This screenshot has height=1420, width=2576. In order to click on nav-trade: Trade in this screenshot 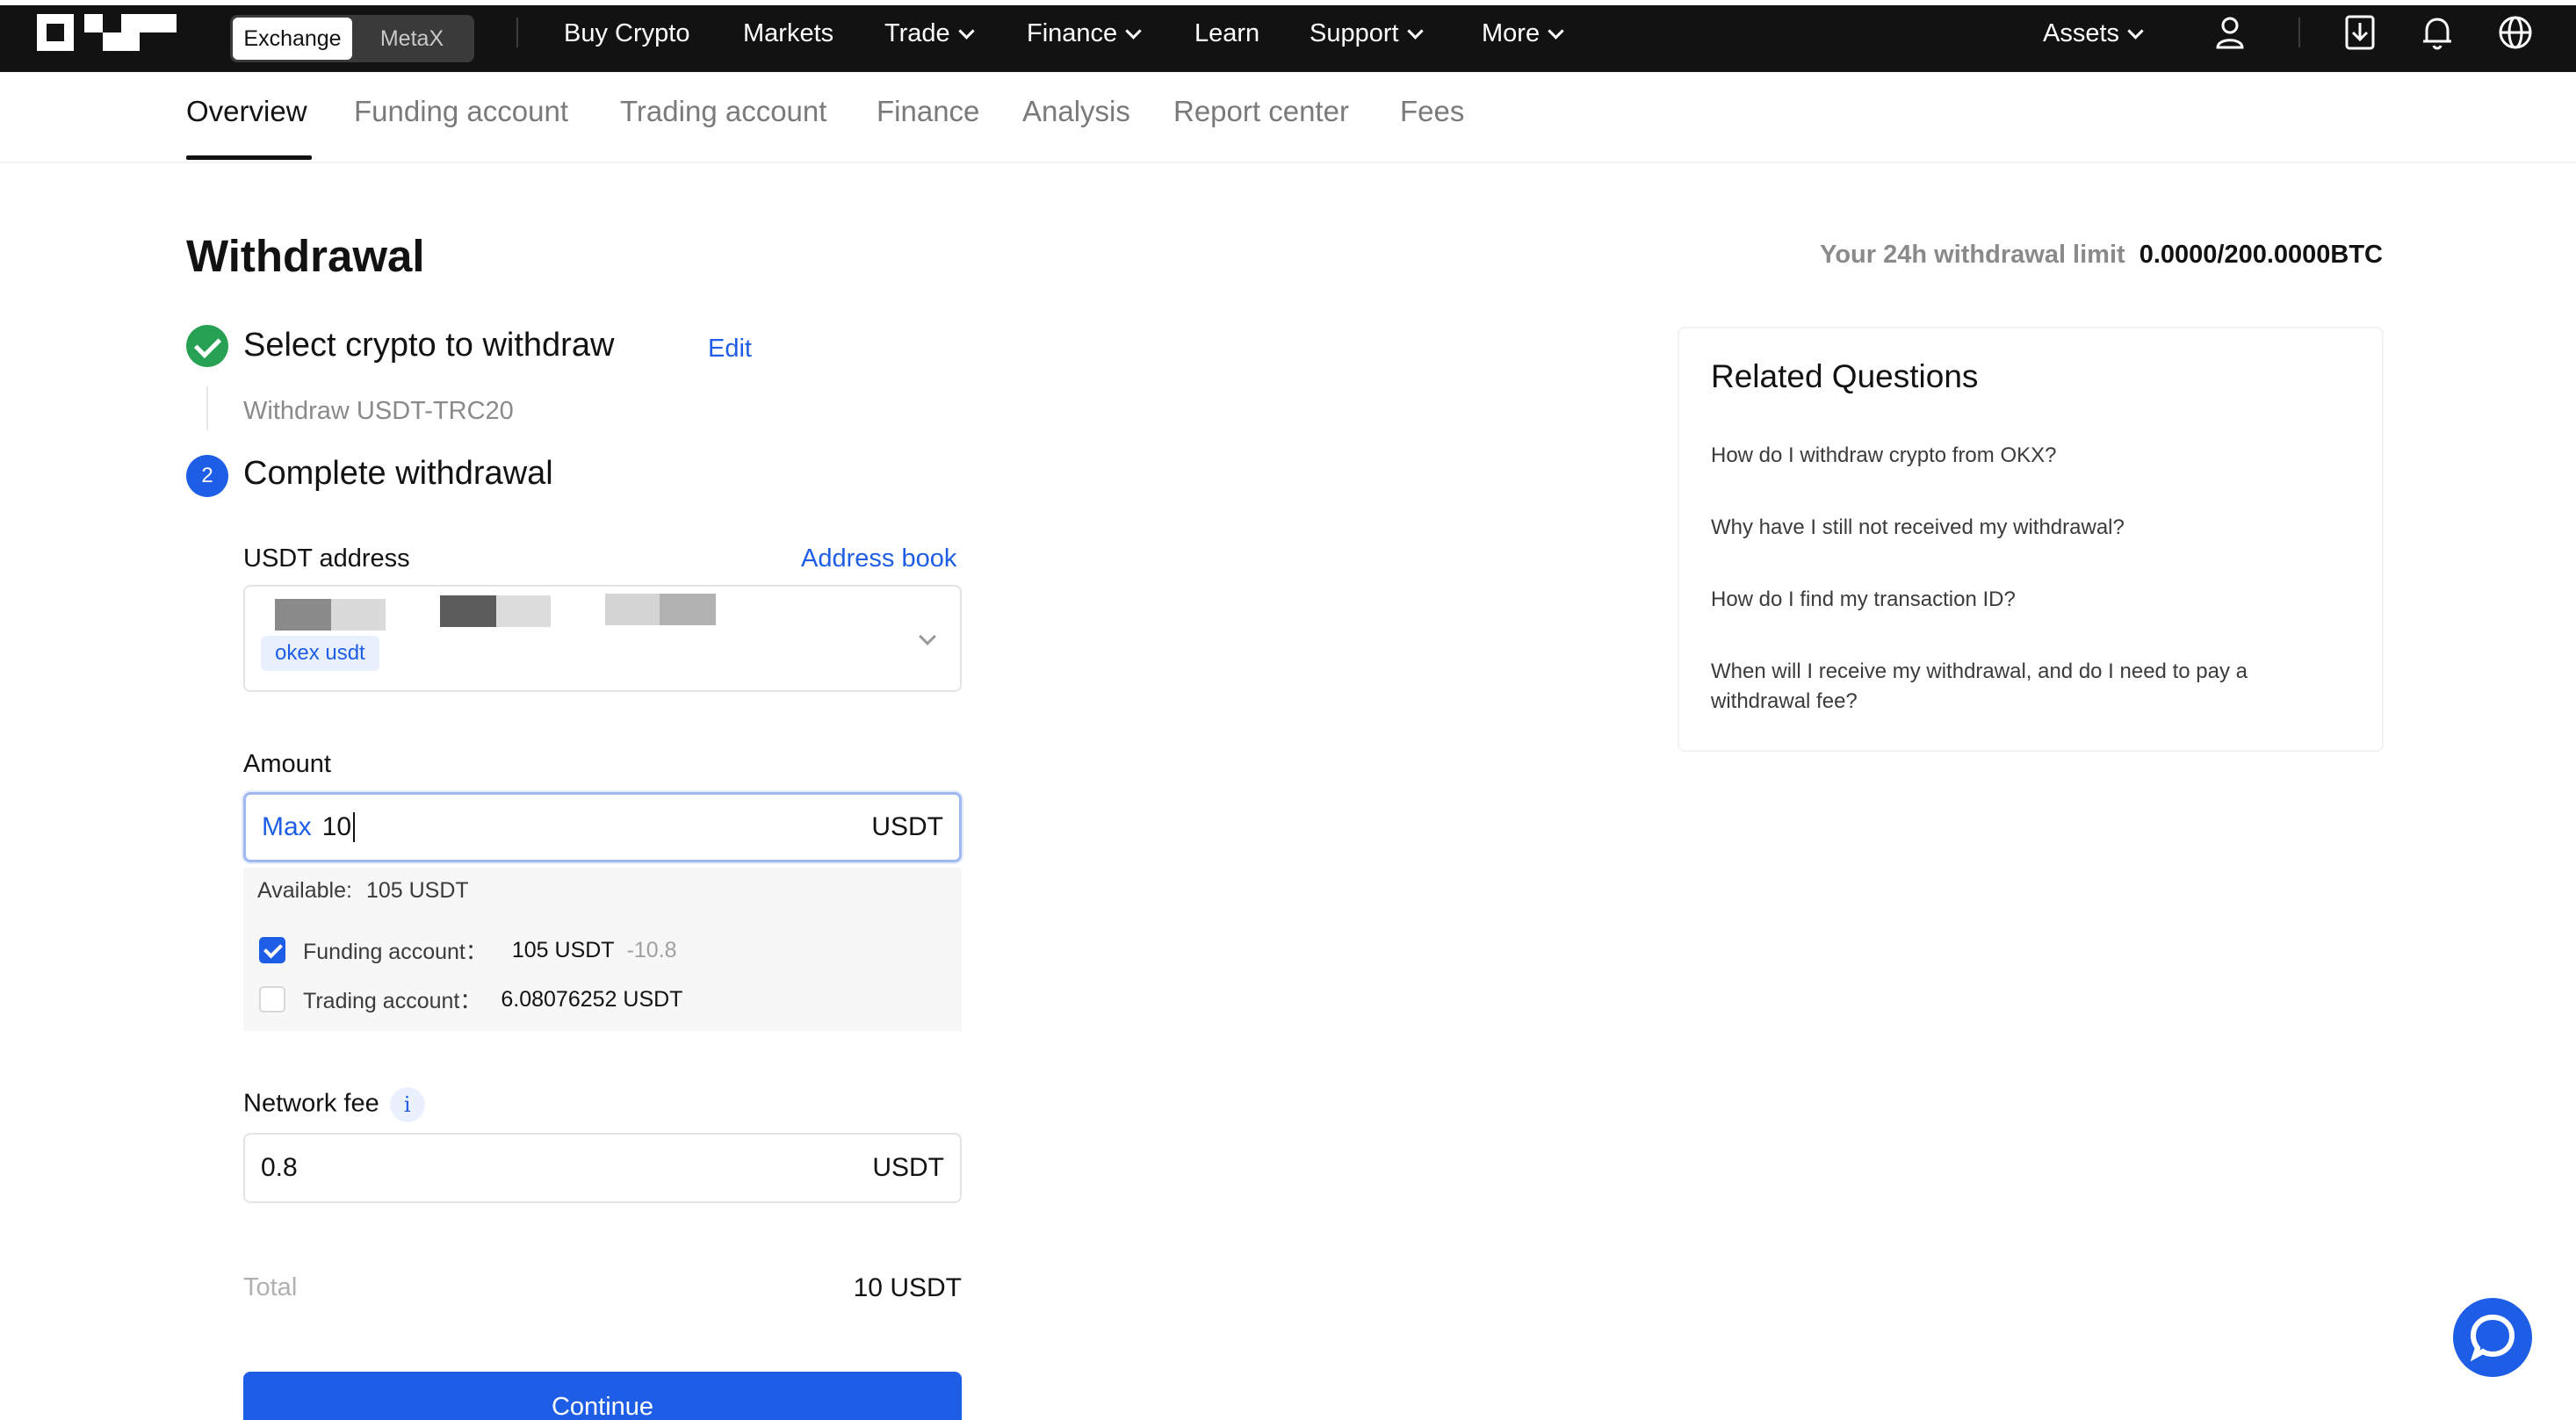, I will do `click(929, 33)`.